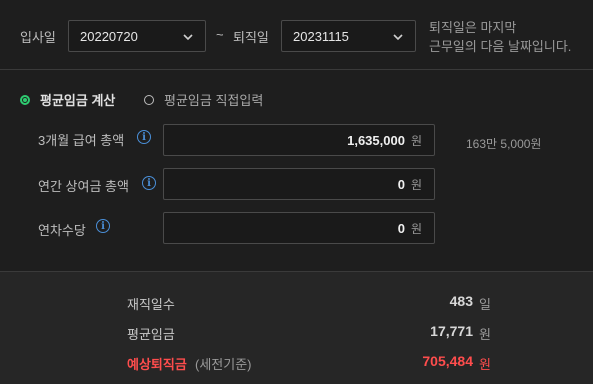 The image size is (593, 384). Describe the element at coordinates (461, 301) in the screenshot. I see `days-value: 483` at that location.